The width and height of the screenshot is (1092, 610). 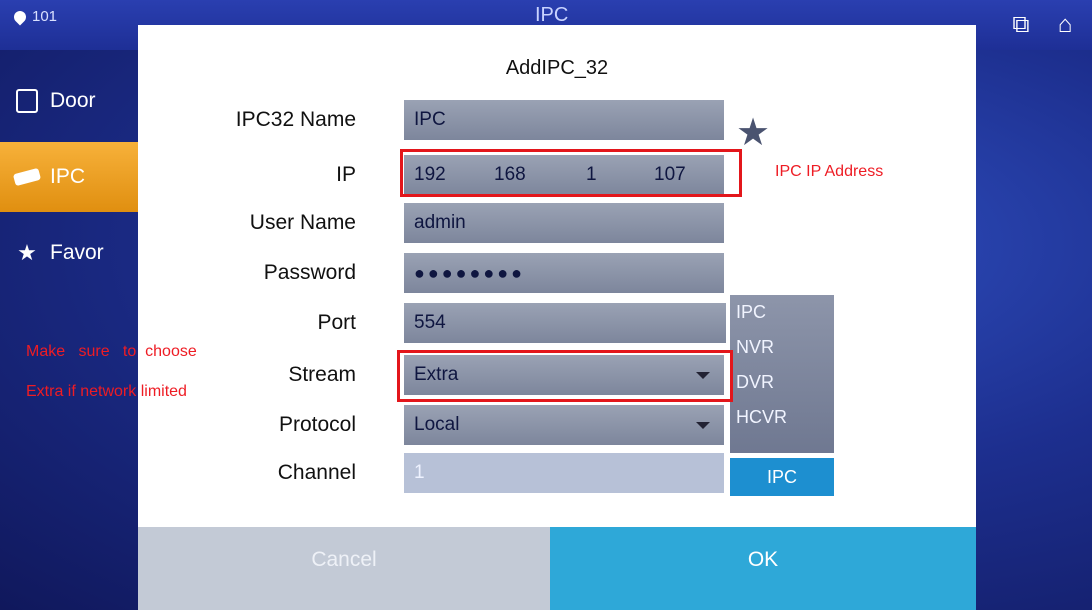 What do you see at coordinates (437, 424) in the screenshot?
I see `protocol-value: Local` at bounding box center [437, 424].